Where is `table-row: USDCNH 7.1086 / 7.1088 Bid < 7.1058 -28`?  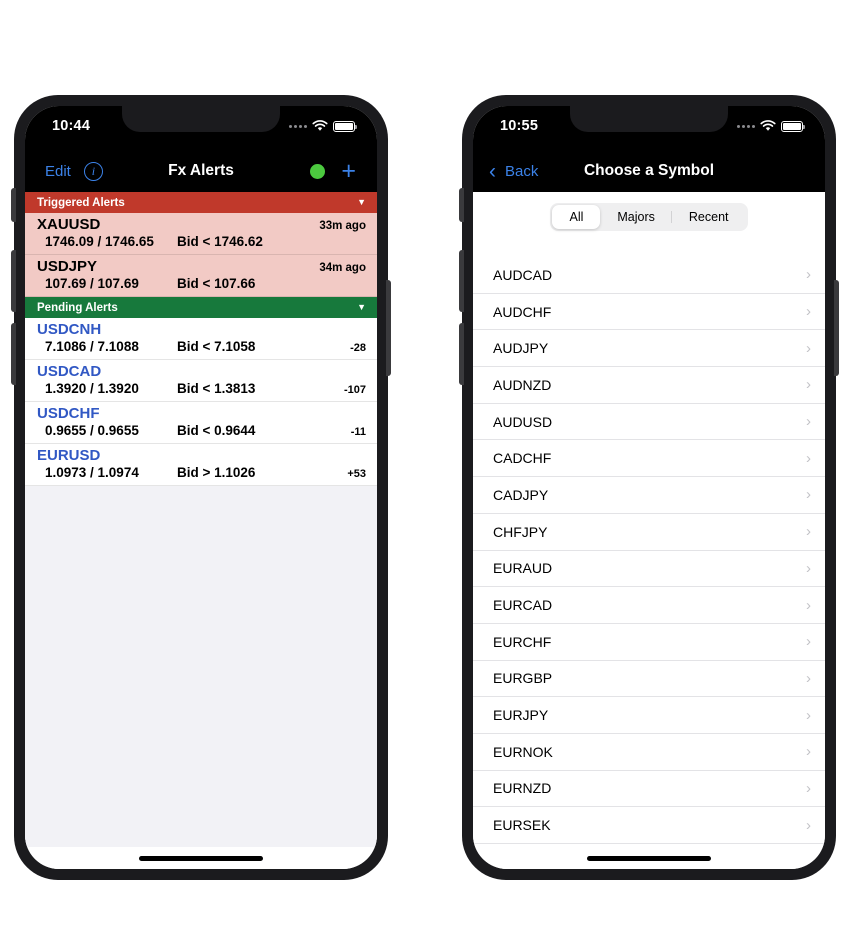
table-row: USDCNH 7.1086 / 7.1088 Bid < 7.1058 -28 is located at coordinates (201, 339).